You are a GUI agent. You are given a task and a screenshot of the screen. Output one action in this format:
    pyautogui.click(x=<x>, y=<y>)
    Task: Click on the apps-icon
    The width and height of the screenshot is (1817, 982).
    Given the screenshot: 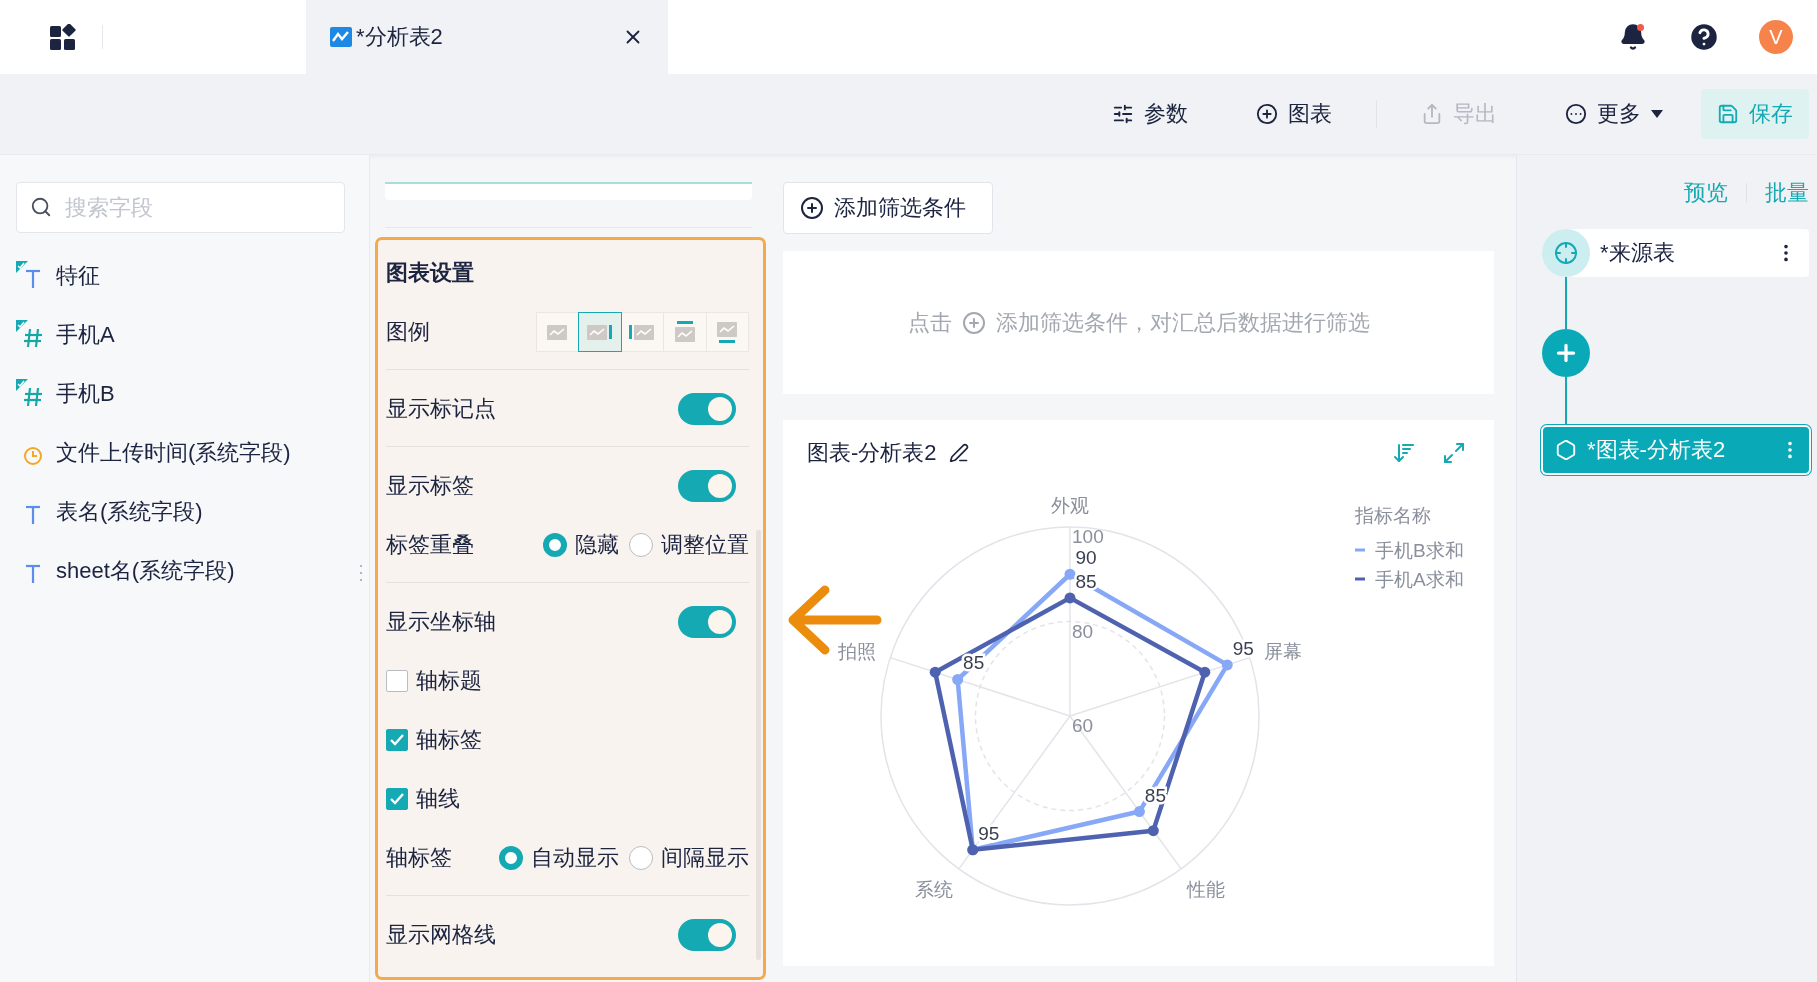 What is the action you would take?
    pyautogui.click(x=63, y=37)
    